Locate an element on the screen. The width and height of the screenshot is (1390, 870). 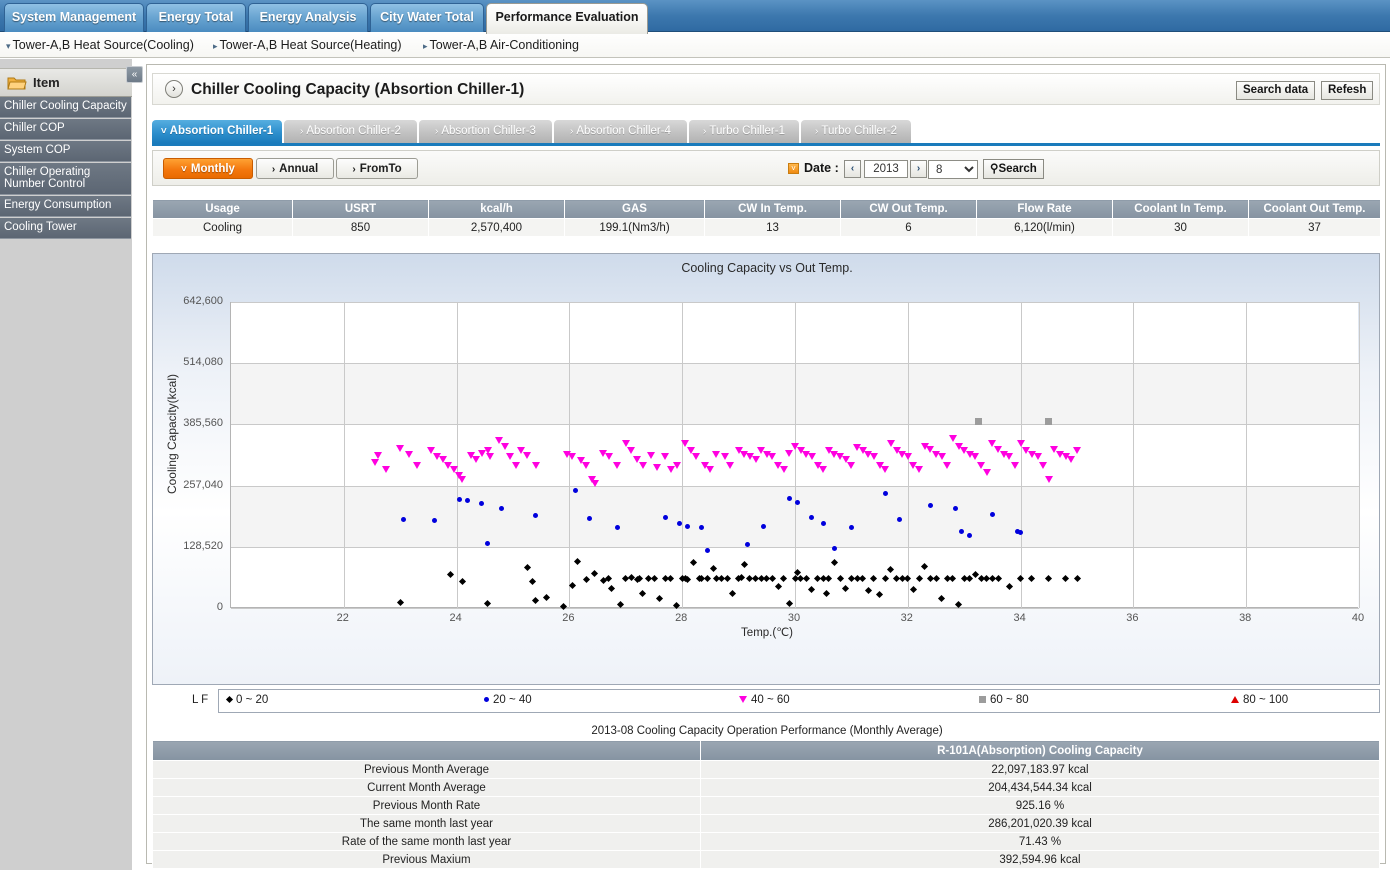
legend-item-0: 0 ~ 20 is located at coordinates (246, 700).